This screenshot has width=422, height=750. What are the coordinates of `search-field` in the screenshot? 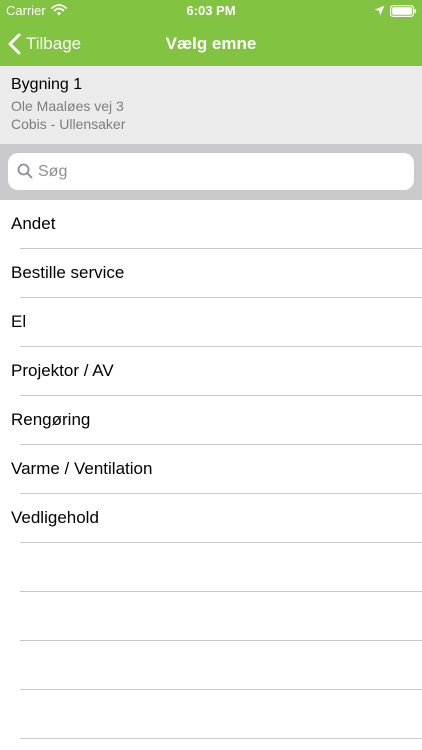 It's located at (211, 171).